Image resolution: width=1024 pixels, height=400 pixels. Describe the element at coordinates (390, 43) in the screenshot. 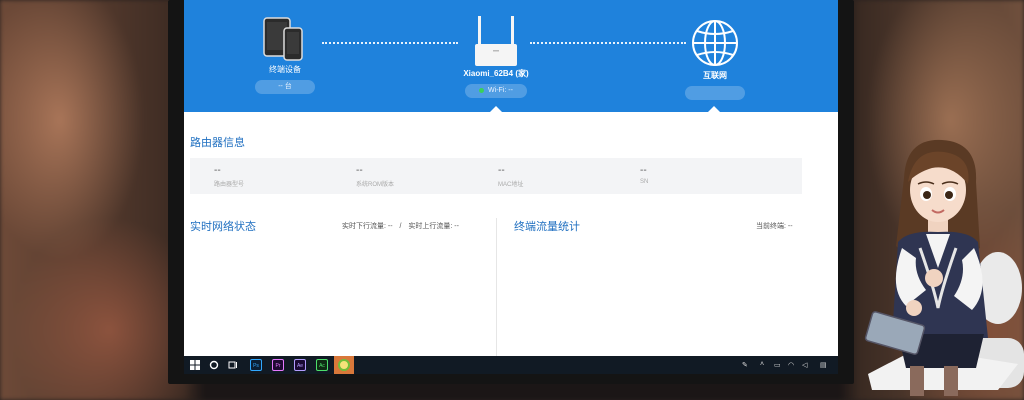

I see `connector-left` at that location.